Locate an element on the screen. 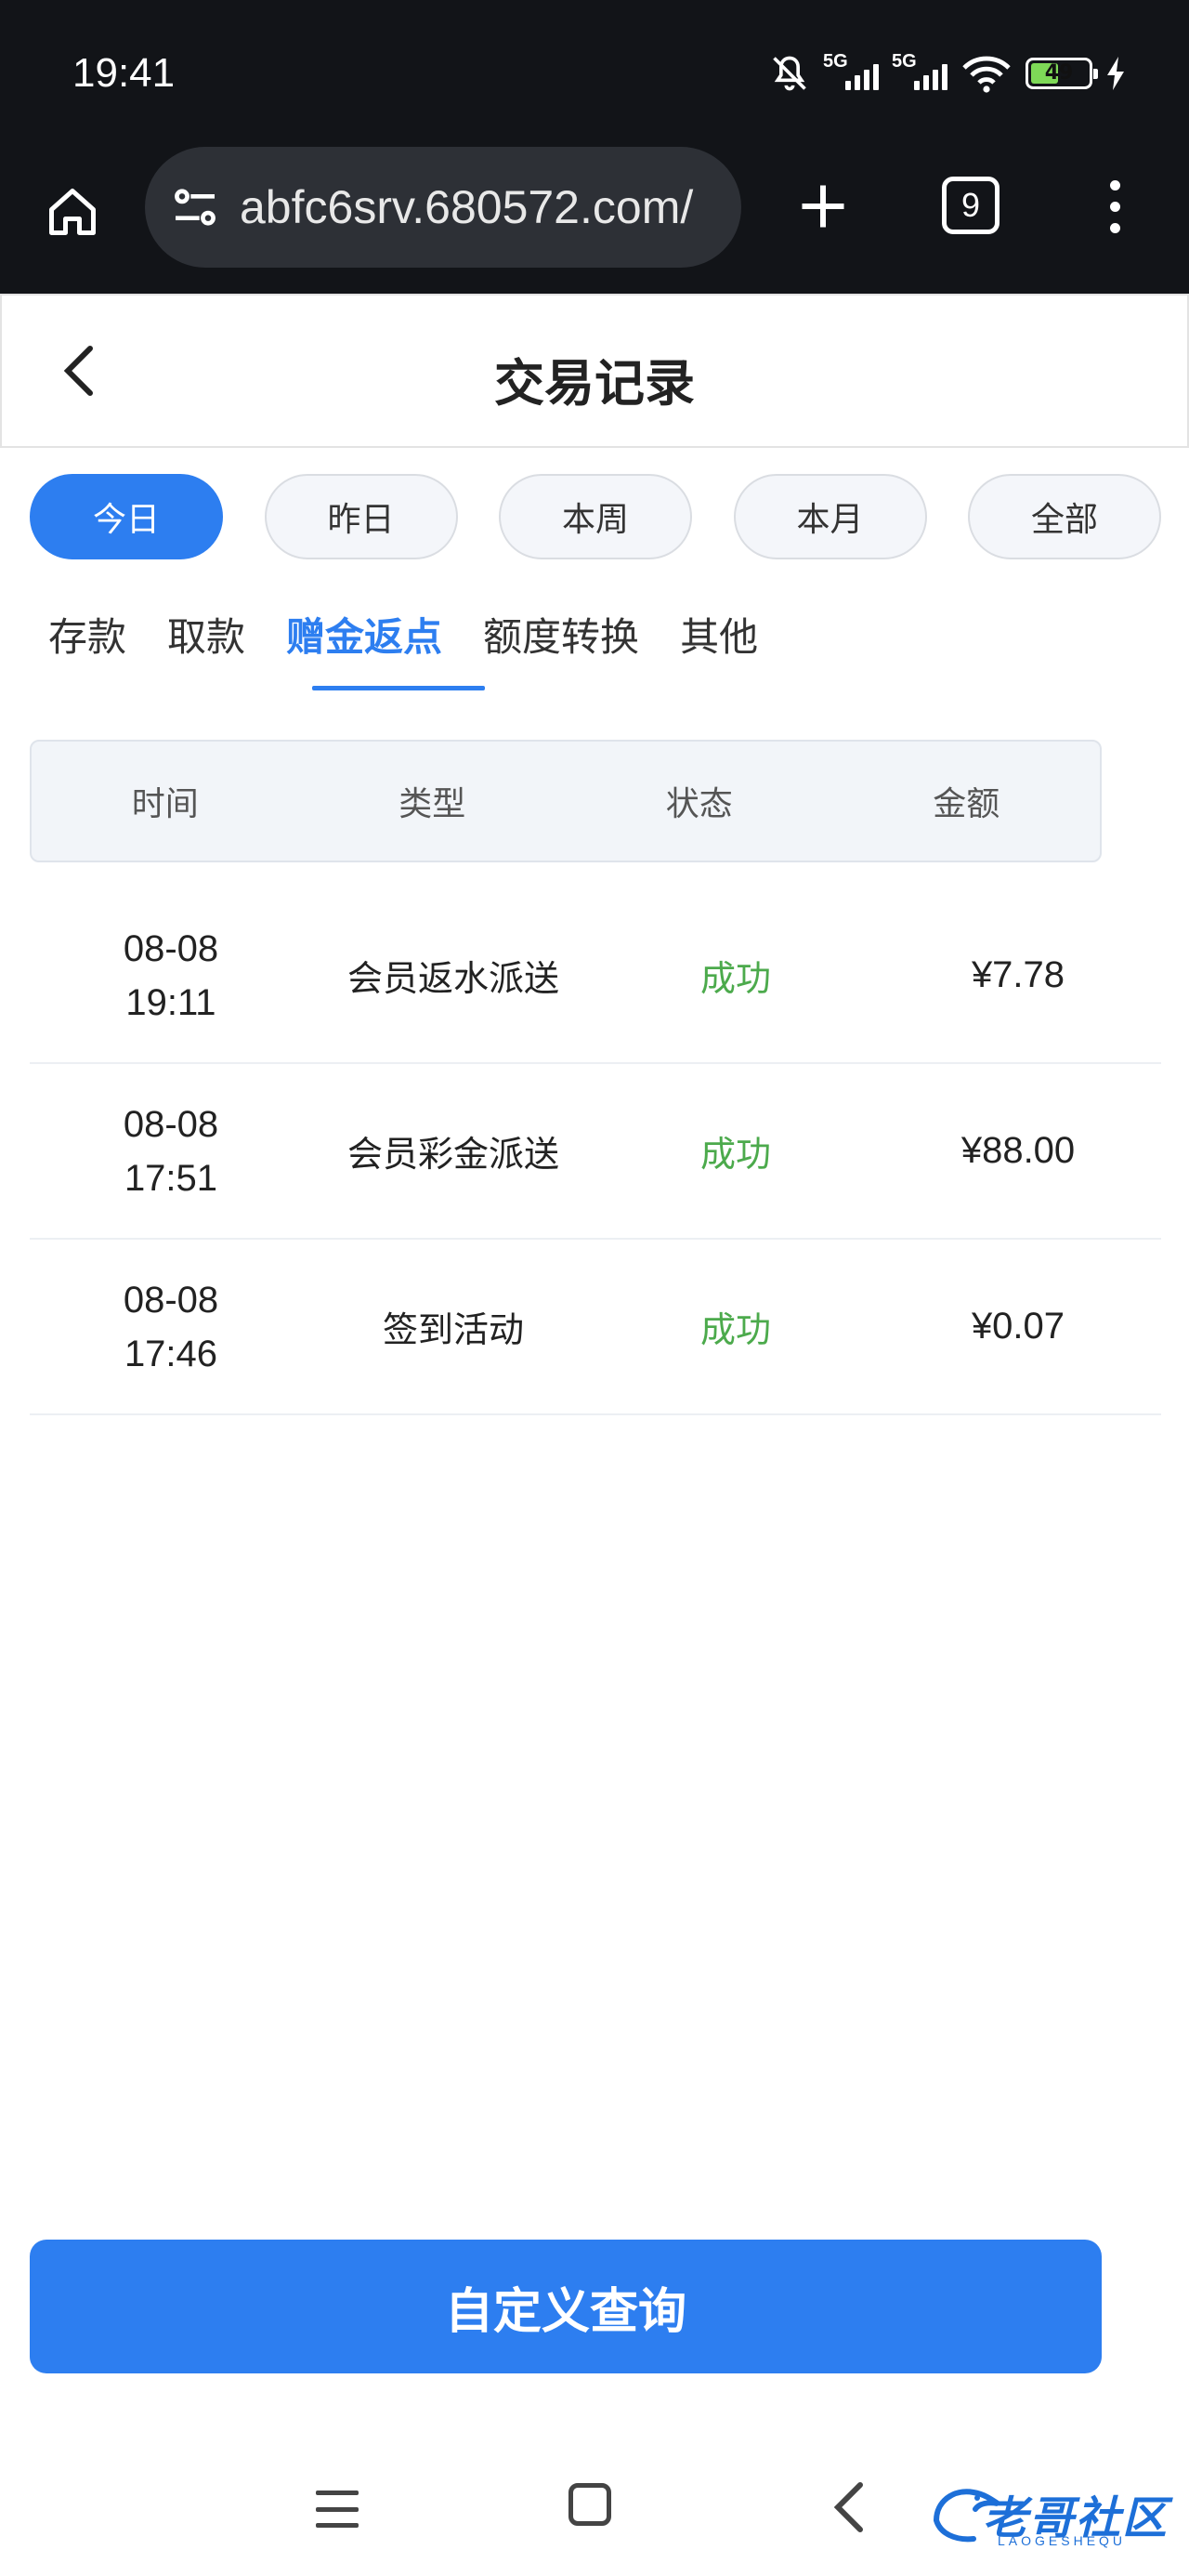  nav-back-icon is located at coordinates (848, 2507).